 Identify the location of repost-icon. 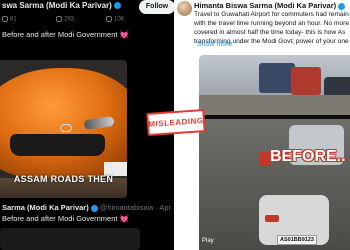
(59, 19).